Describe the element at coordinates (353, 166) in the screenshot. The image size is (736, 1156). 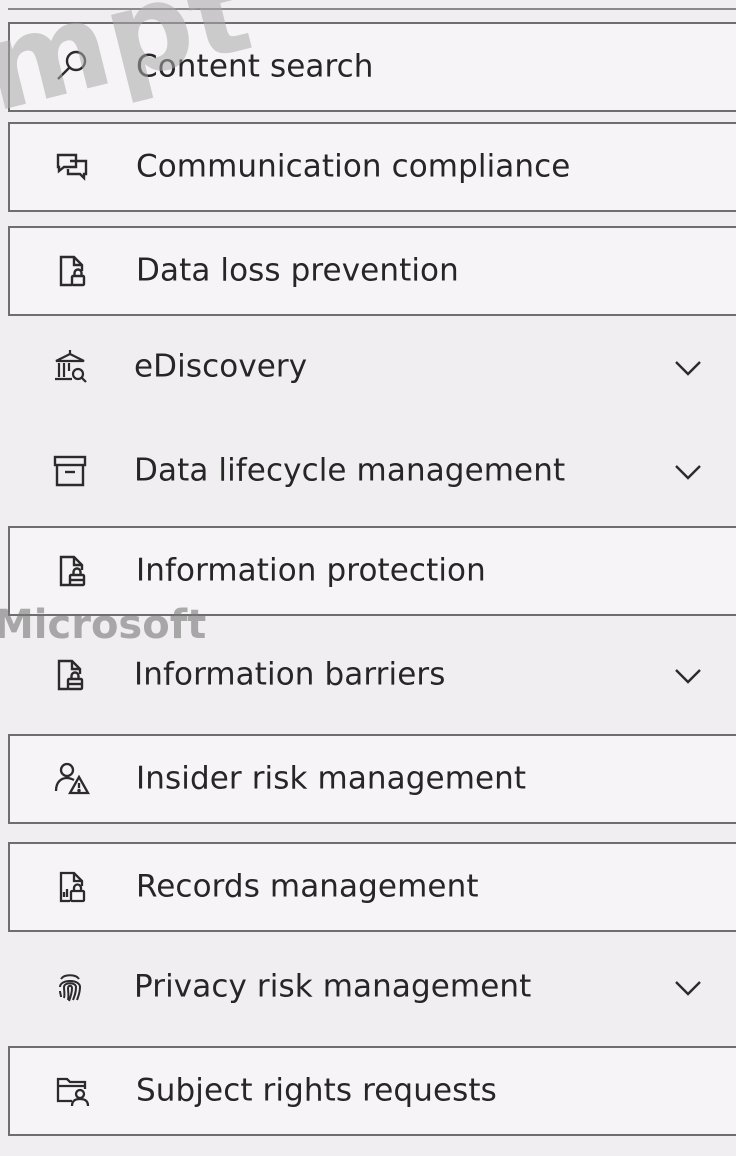
I see `nav-item-label: Communication compliance` at that location.